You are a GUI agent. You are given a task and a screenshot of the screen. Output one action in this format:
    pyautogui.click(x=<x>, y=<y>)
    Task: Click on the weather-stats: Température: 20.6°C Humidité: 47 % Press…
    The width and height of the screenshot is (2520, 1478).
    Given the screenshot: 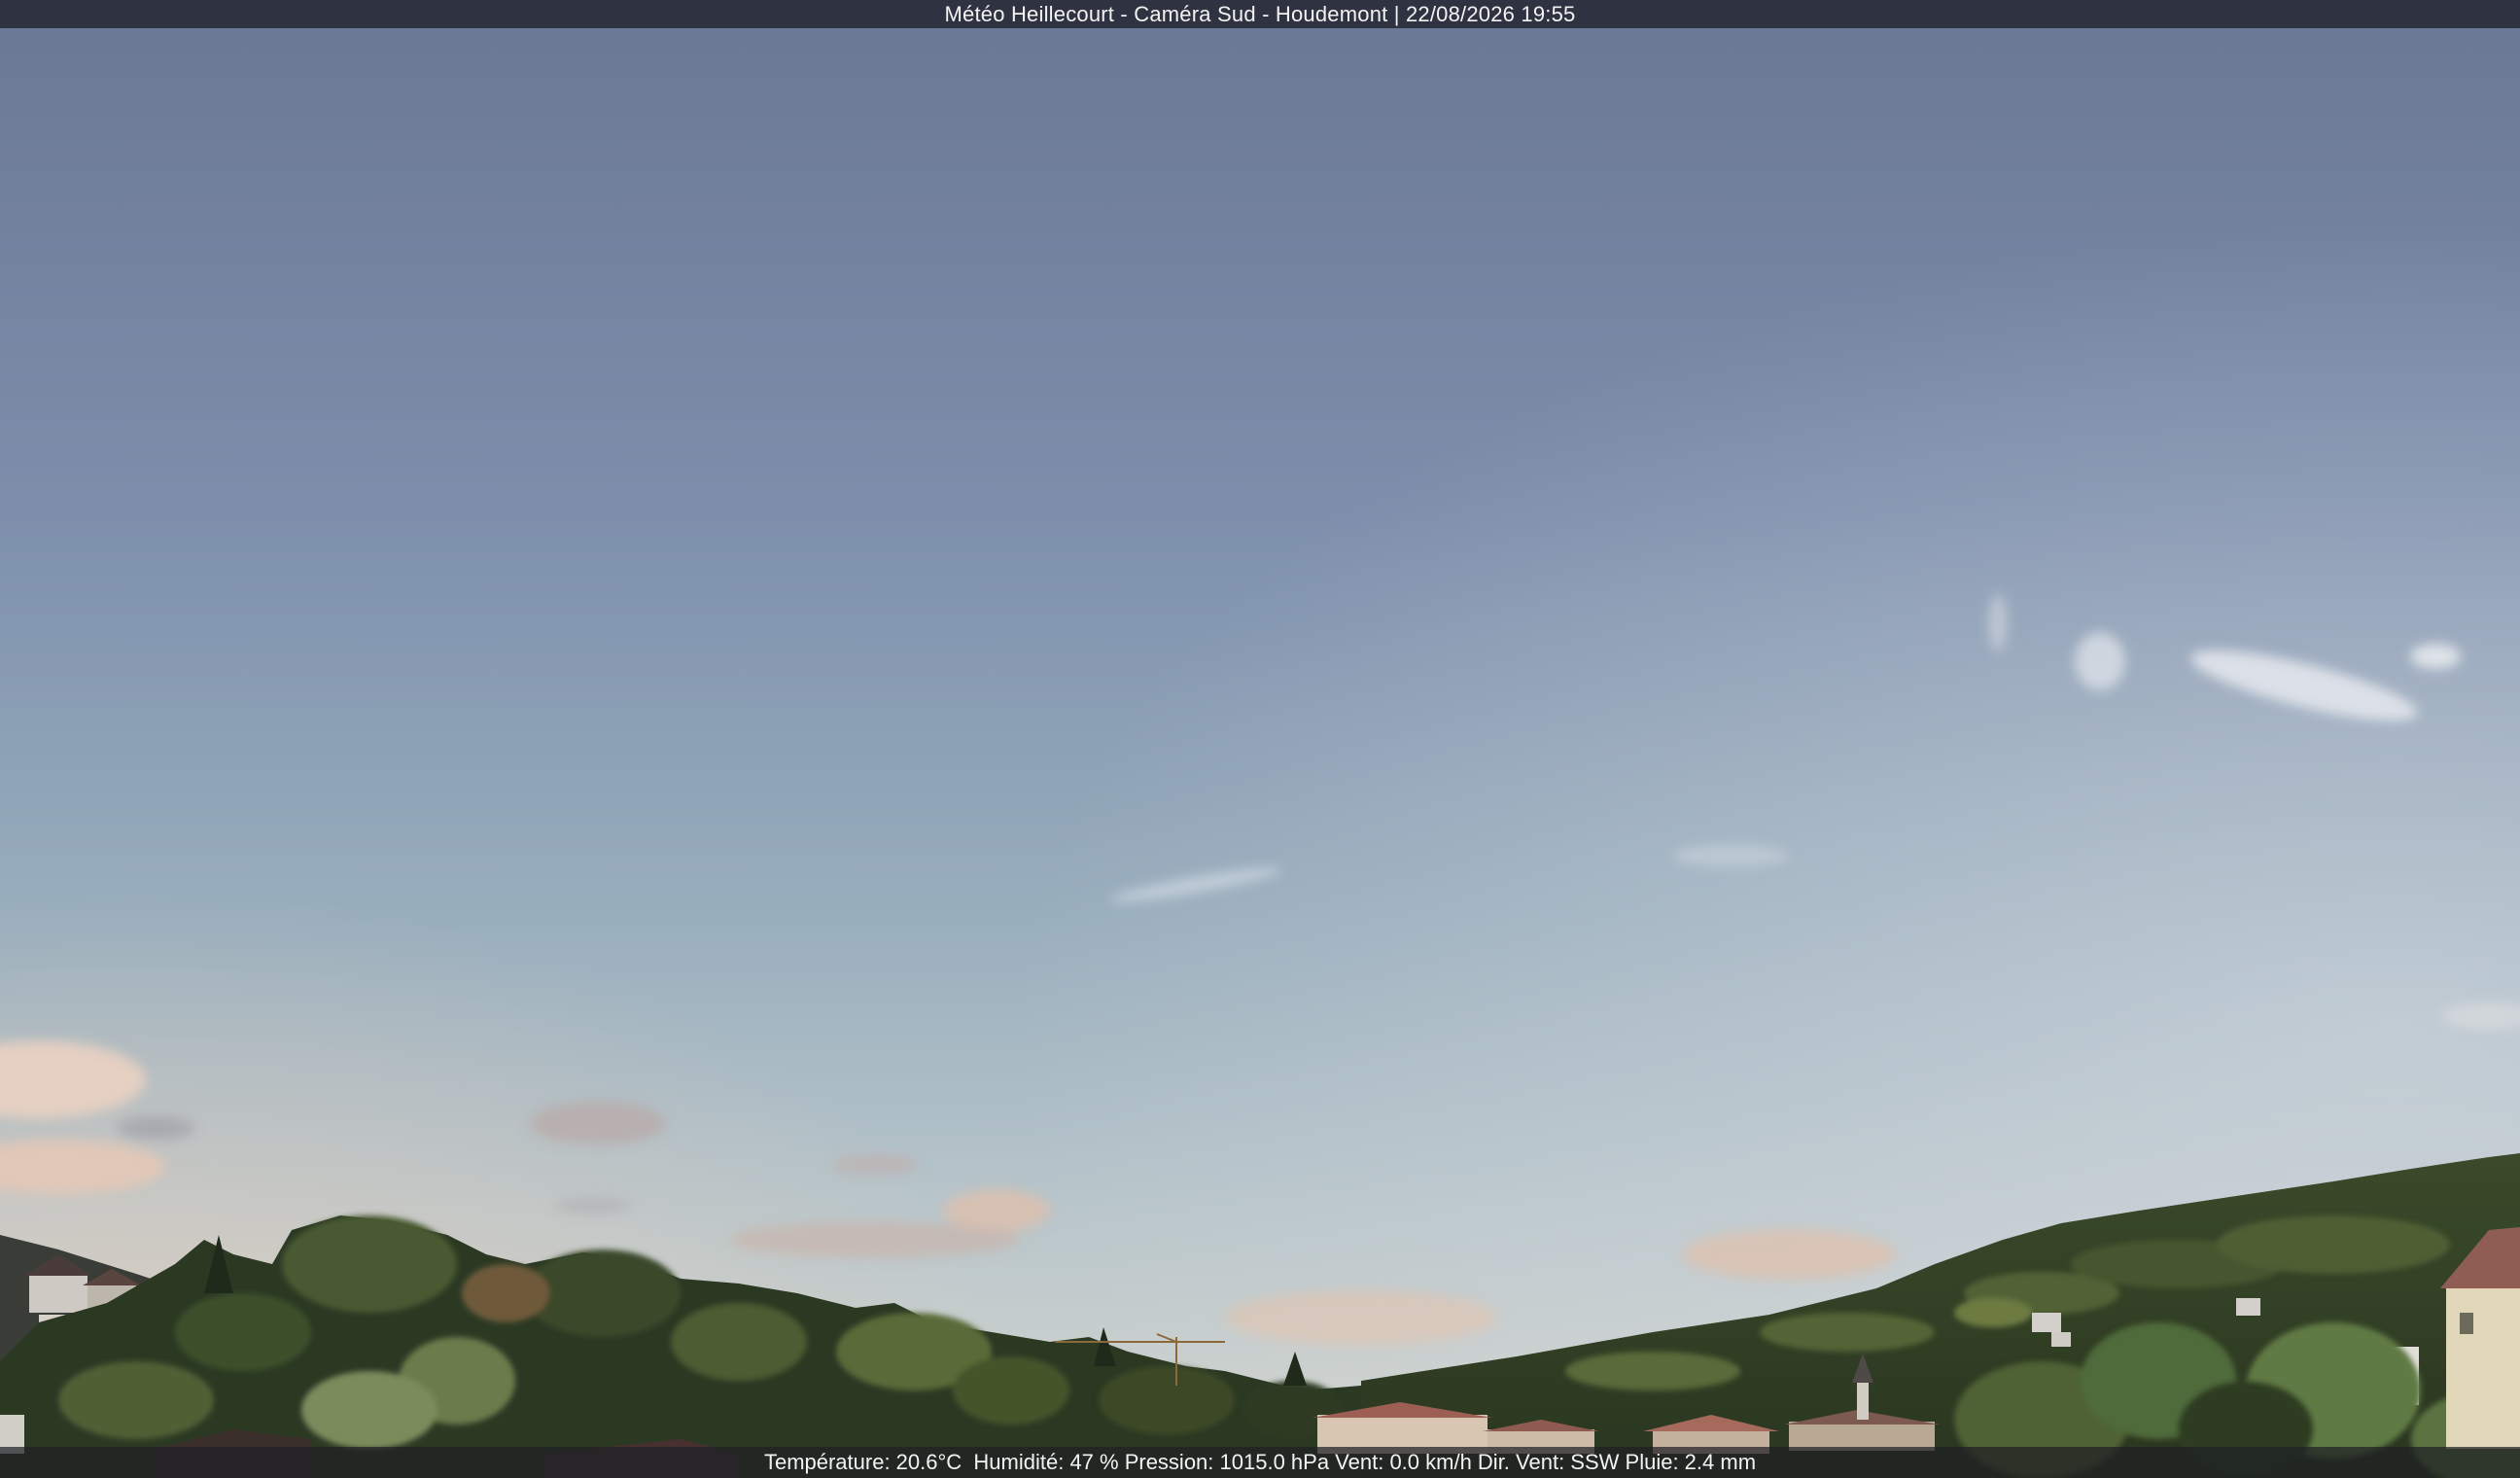 What is the action you would take?
    pyautogui.click(x=1260, y=1462)
    